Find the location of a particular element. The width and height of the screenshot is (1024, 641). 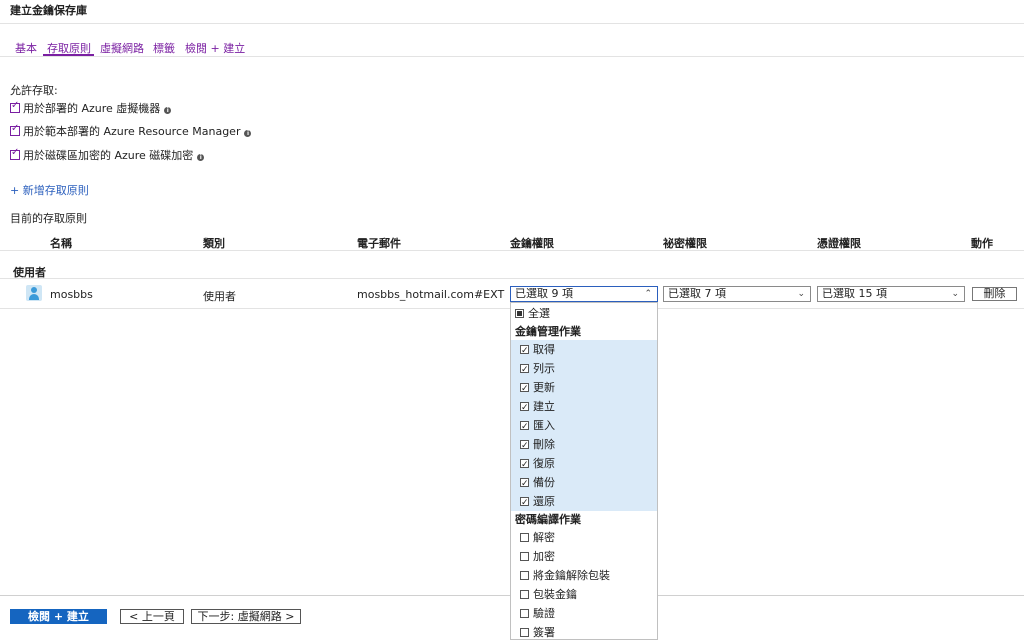

option-label: 還原 is located at coordinates (544, 501).